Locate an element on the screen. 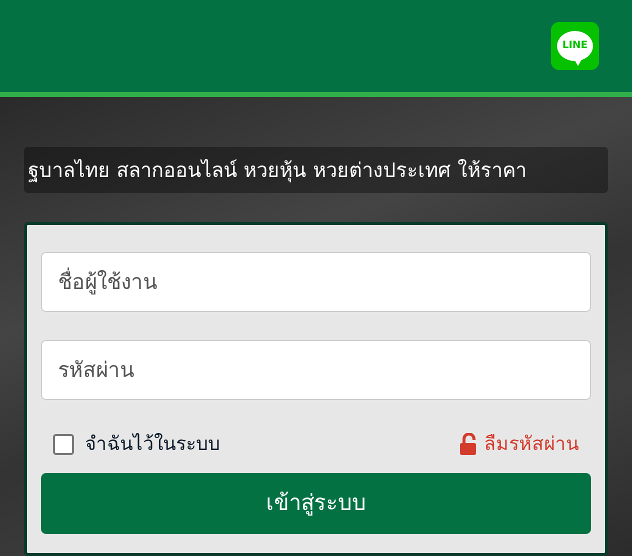 The image size is (632, 556). username-field: ชื่อผู้ใช้งาน is located at coordinates (316, 282).